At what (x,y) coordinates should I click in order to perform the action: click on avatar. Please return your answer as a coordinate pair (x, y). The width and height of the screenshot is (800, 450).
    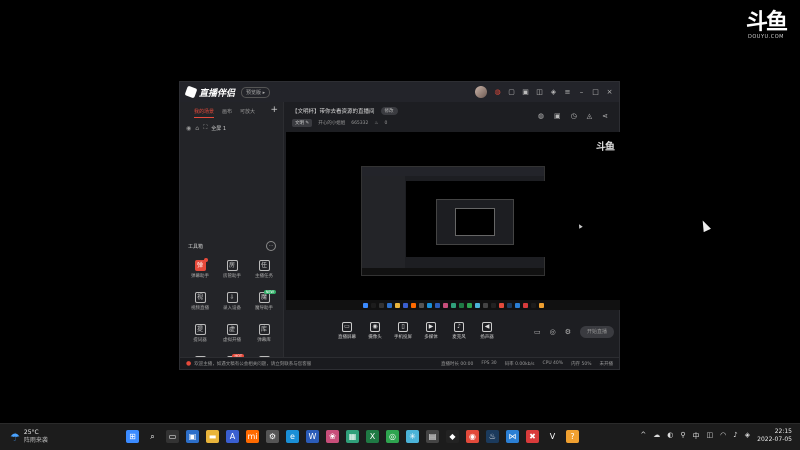
    Looking at the image, I should click on (481, 92).